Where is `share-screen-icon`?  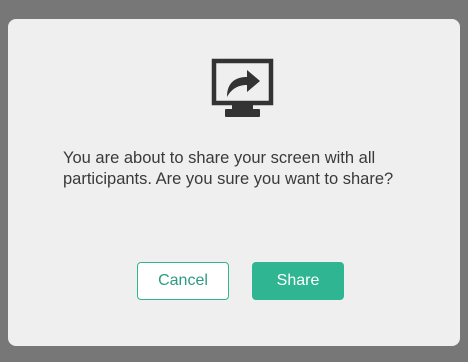 share-screen-icon is located at coordinates (242, 87).